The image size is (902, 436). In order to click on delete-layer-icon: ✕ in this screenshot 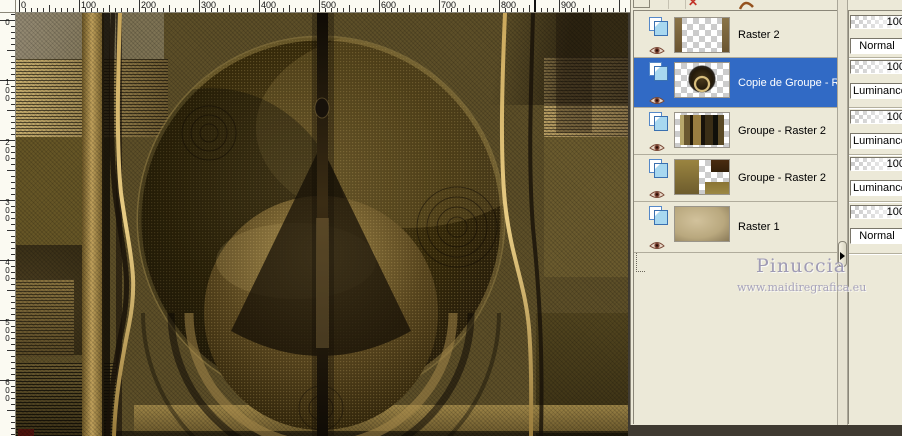, I will do `click(693, 4)`.